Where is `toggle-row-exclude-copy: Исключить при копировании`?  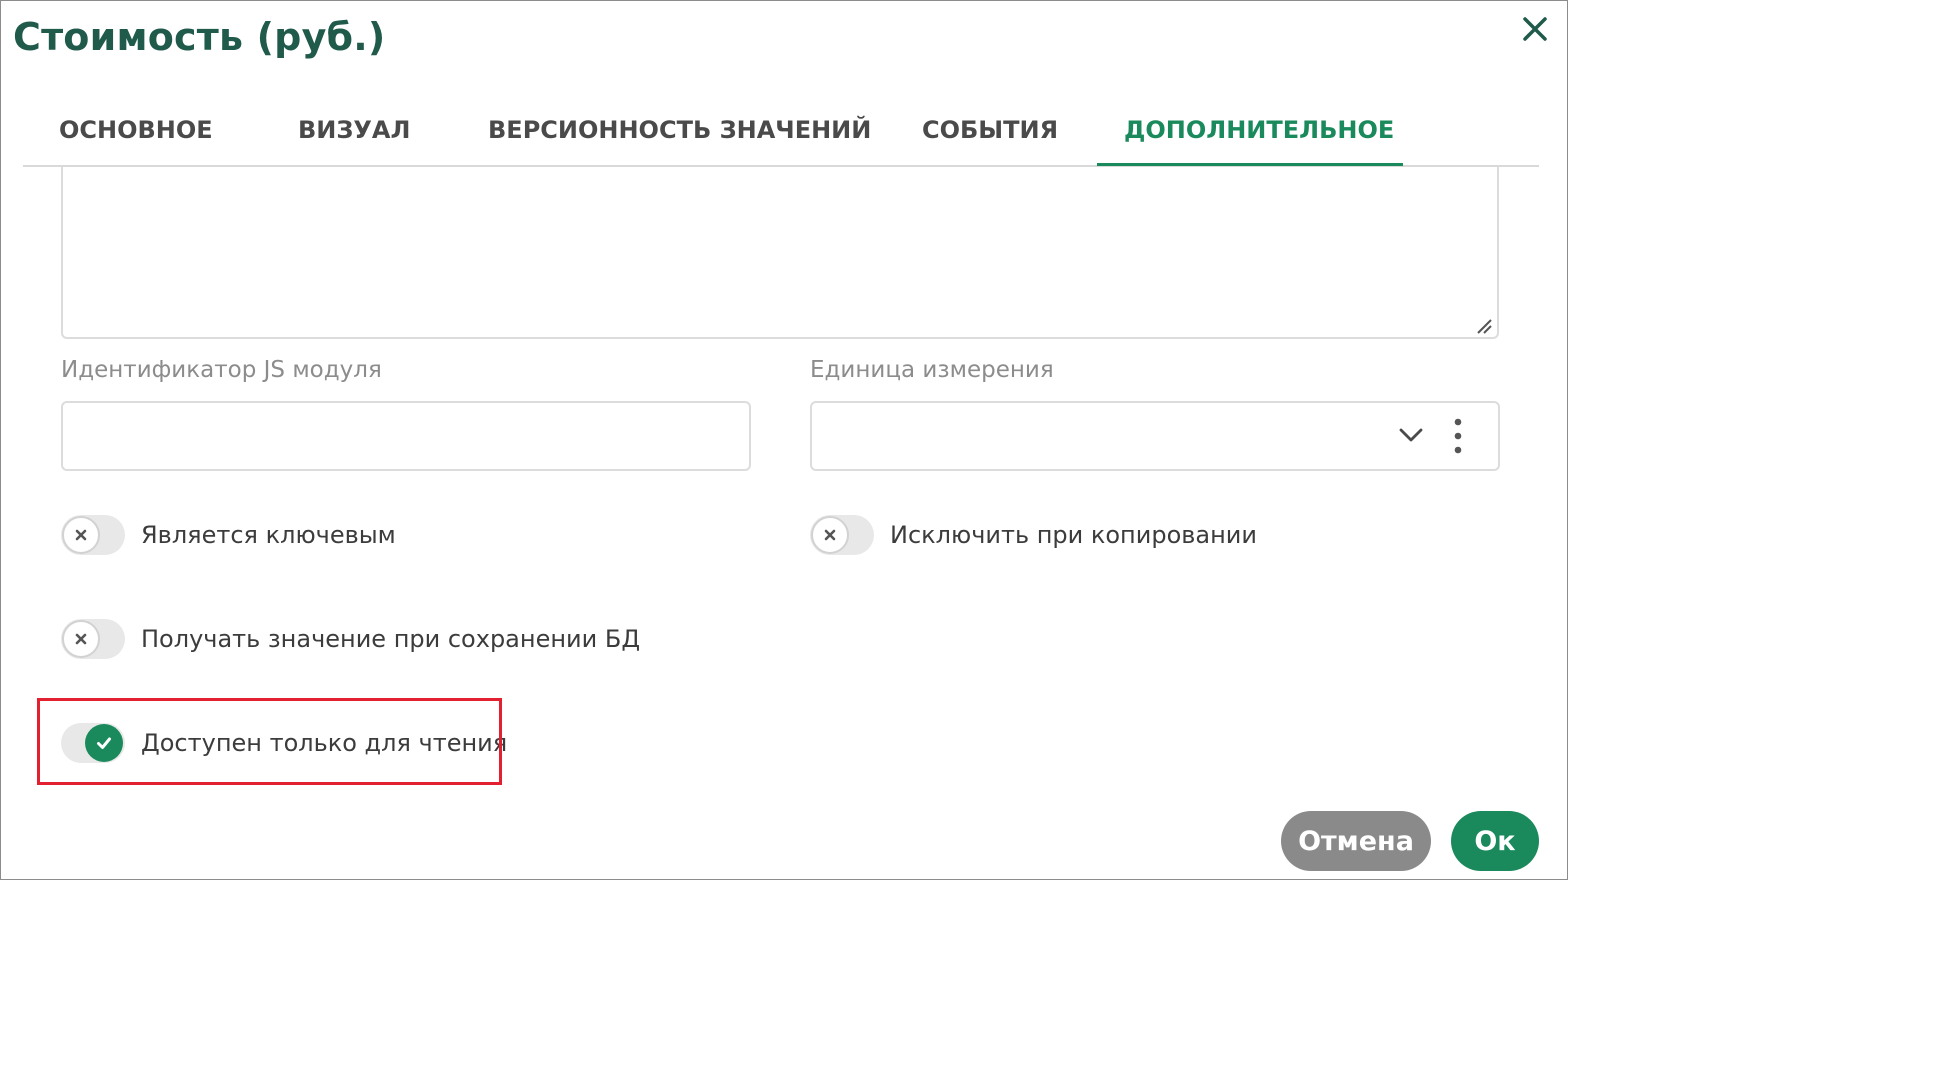
toggle-row-exclude-copy: Исключить при копировании is located at coordinates (1033, 535).